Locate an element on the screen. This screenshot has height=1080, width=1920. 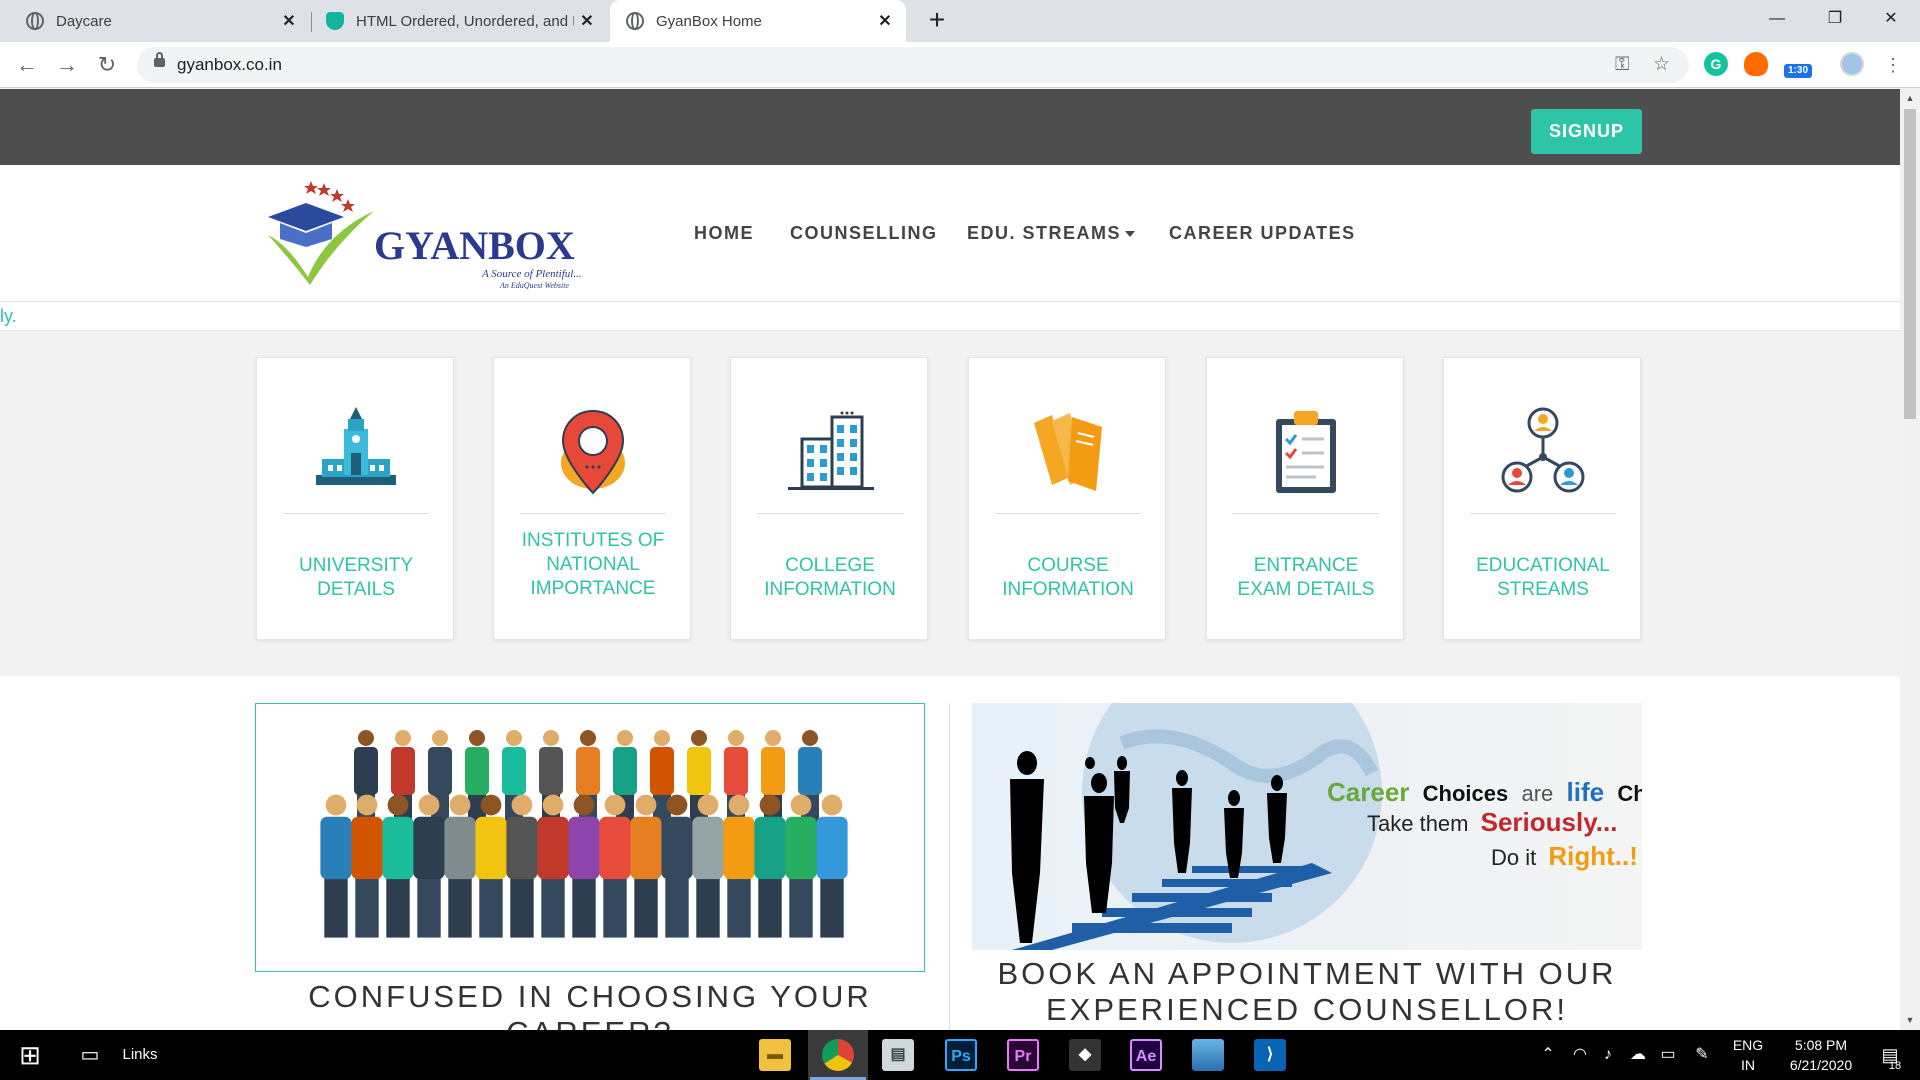
tab-title: GyanBox Home is located at coordinates (709, 21).